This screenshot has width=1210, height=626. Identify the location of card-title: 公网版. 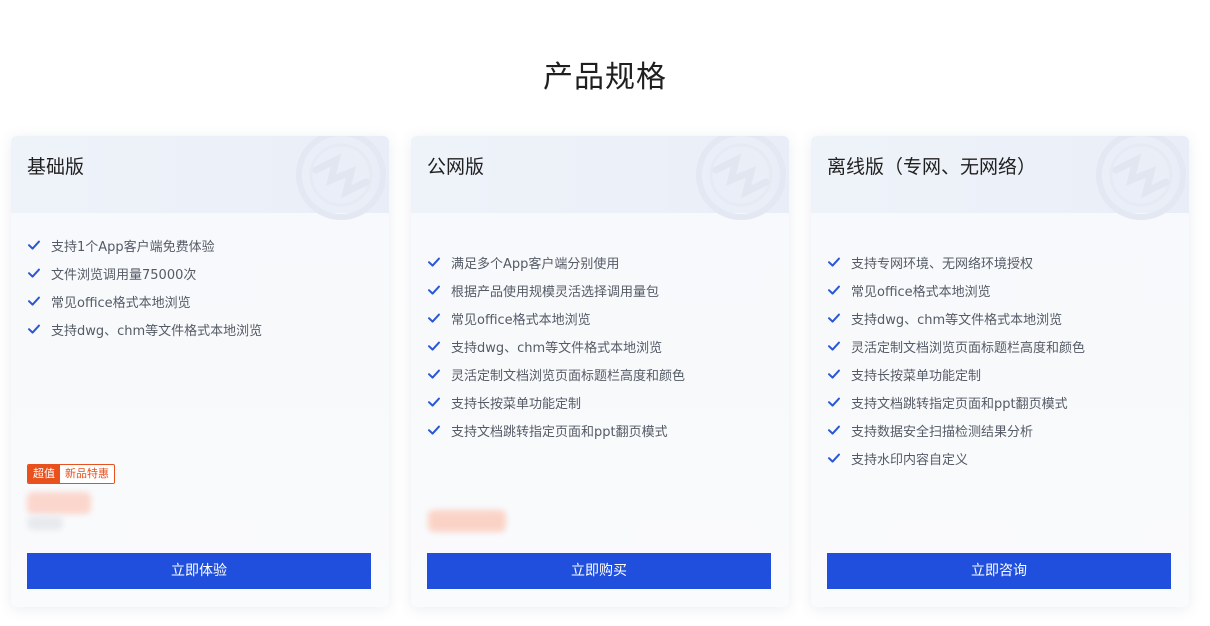
(456, 167).